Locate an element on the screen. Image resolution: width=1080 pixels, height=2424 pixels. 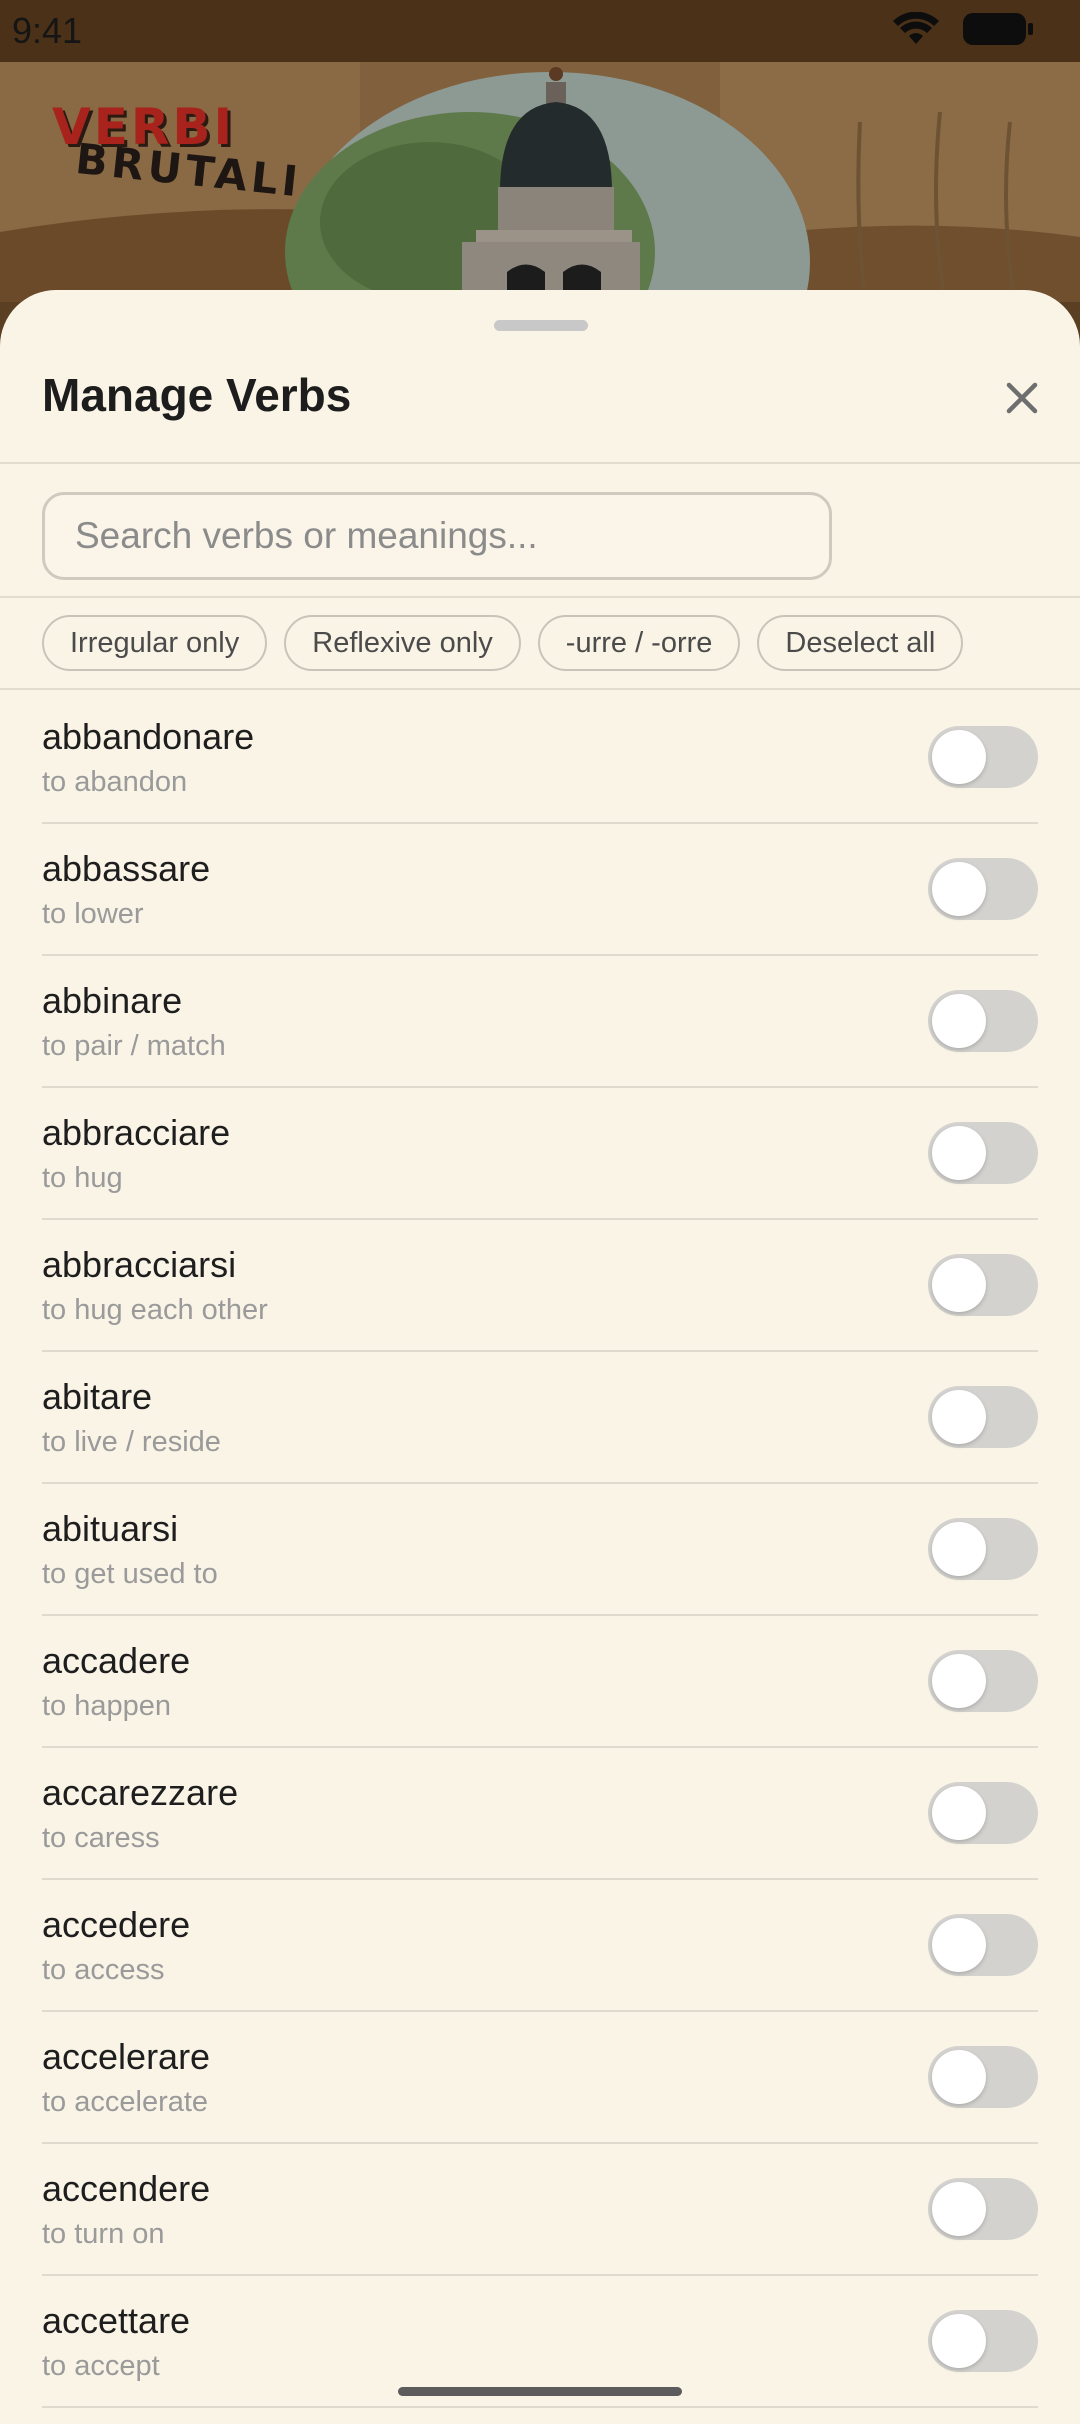
verb-name: accendere is located at coordinates (126, 2188).